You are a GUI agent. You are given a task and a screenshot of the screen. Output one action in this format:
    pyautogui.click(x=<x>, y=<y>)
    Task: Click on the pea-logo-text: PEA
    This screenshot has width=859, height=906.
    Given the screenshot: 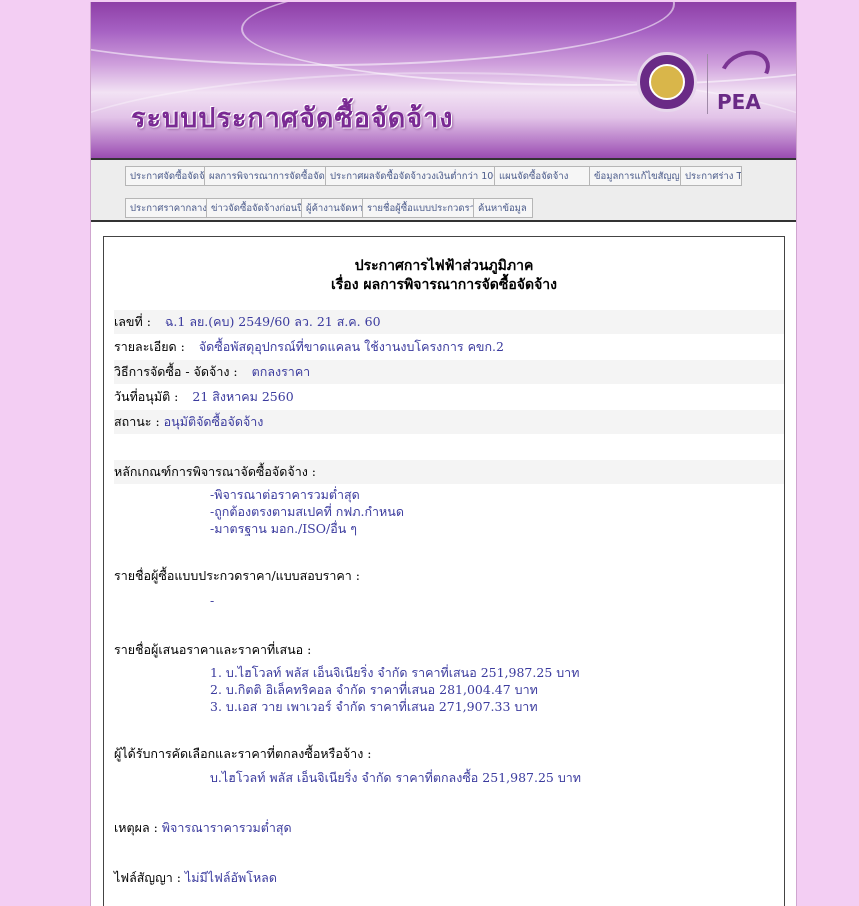 What is the action you would take?
    pyautogui.click(x=739, y=102)
    